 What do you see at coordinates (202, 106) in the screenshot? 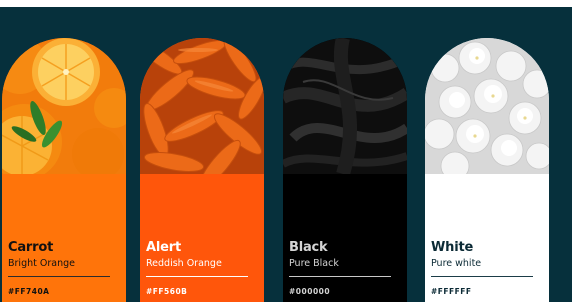
I see `carrots-photo` at bounding box center [202, 106].